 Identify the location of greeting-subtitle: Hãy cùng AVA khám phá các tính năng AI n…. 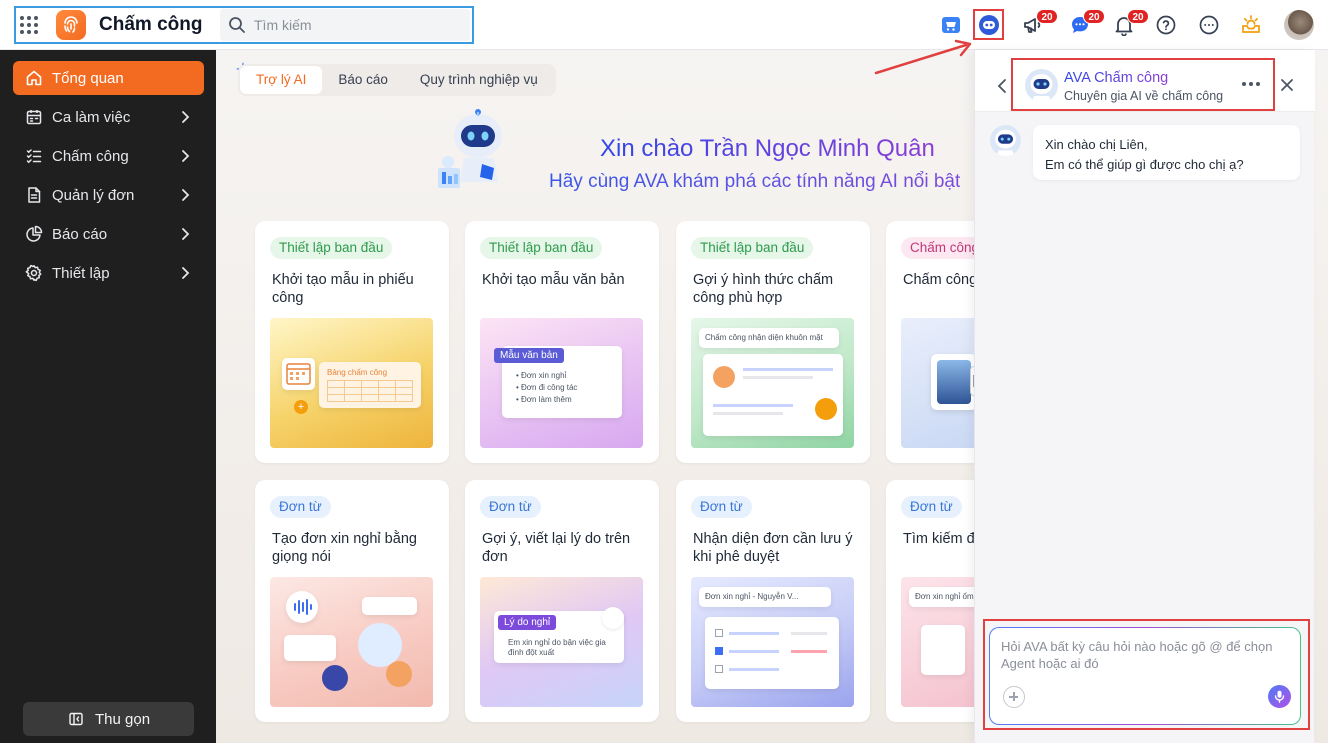
(755, 181).